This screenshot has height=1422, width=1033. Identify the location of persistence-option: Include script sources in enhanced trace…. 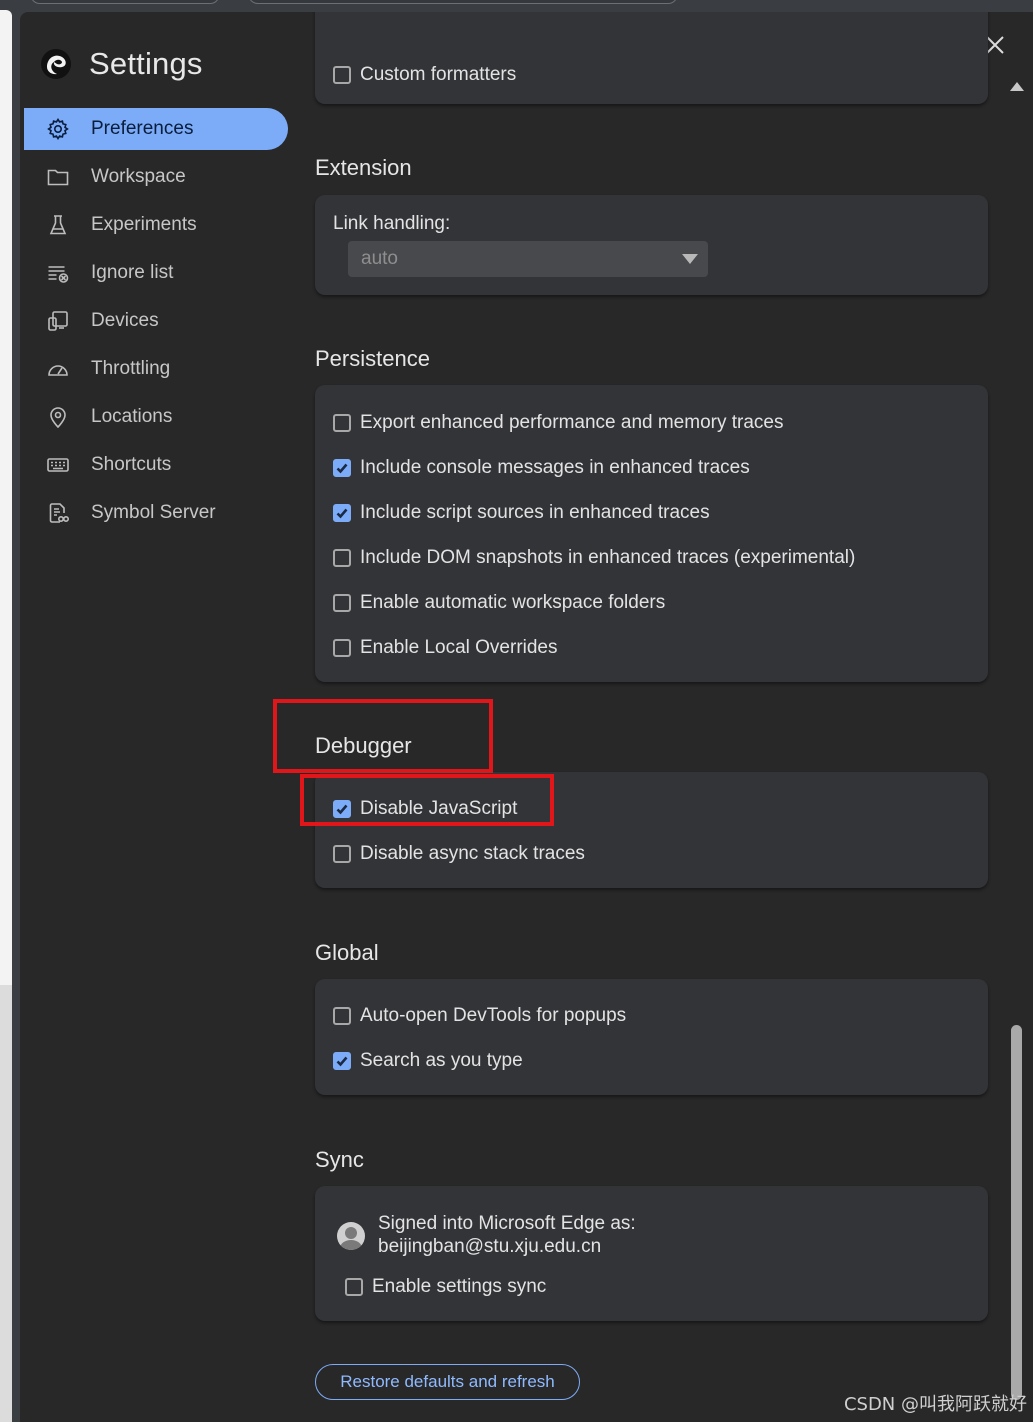
(521, 513).